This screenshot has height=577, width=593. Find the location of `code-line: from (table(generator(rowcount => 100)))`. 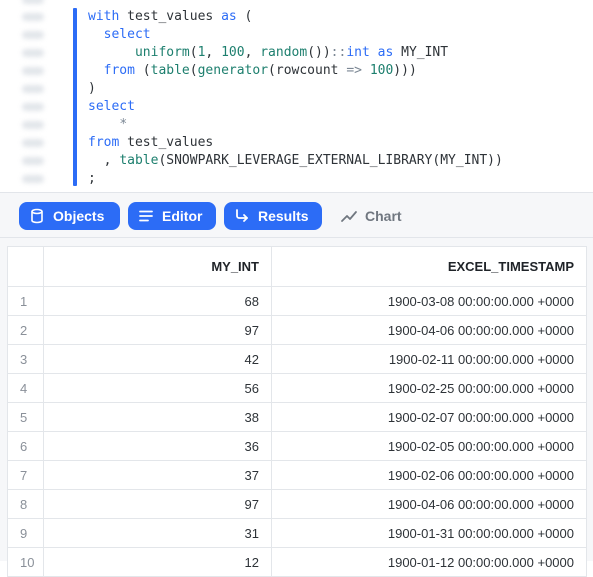

code-line: from (table(generator(rowcount => 100))) is located at coordinates (260, 70).